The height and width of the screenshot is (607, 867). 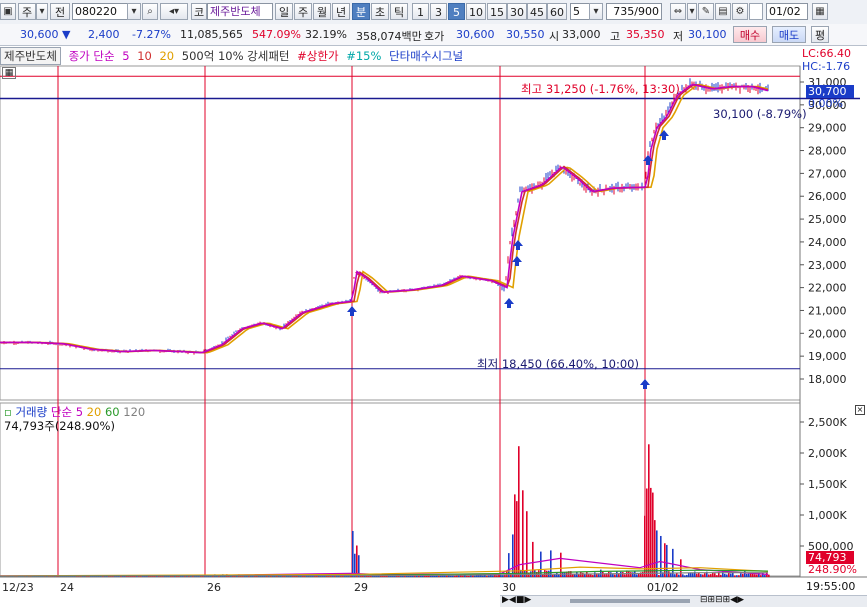 I want to click on draw-tool-icon: ✎, so click(x=706, y=11).